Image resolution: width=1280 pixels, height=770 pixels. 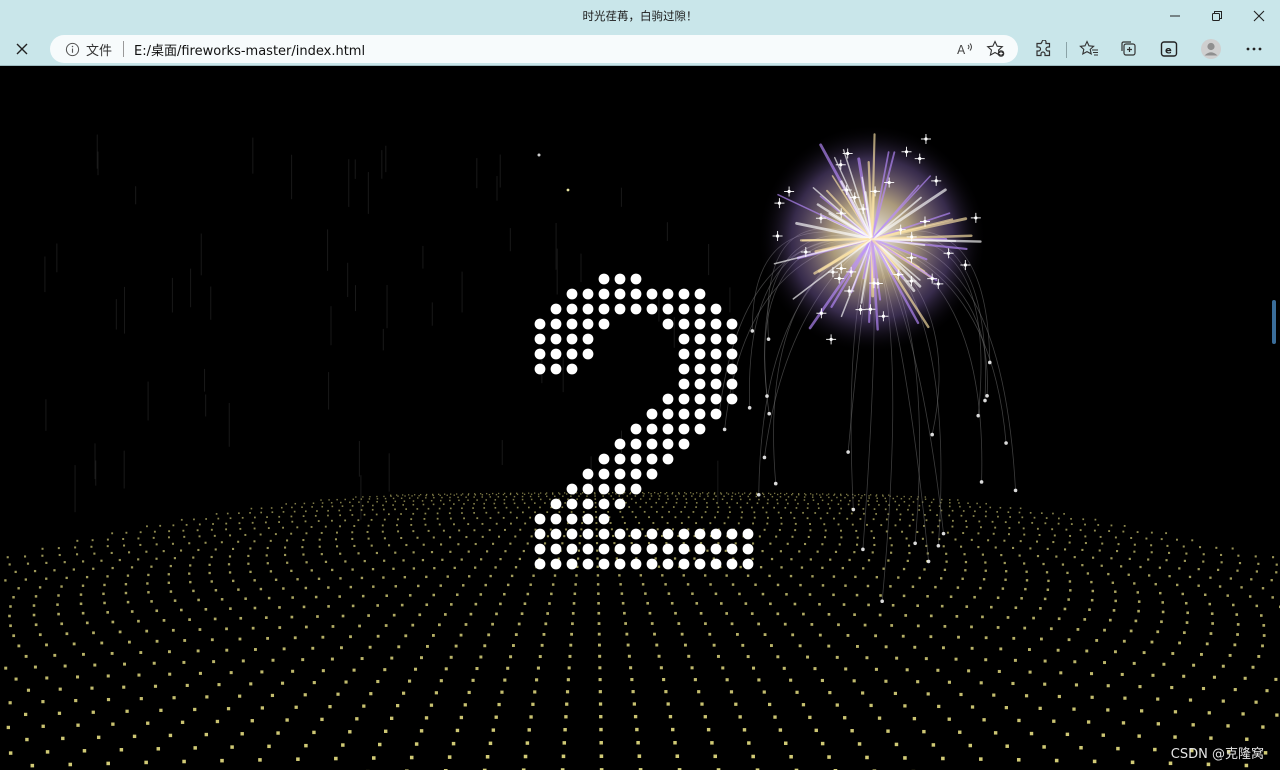 I want to click on window-title: 时光荏苒，白驹过隙！, so click(x=640, y=16).